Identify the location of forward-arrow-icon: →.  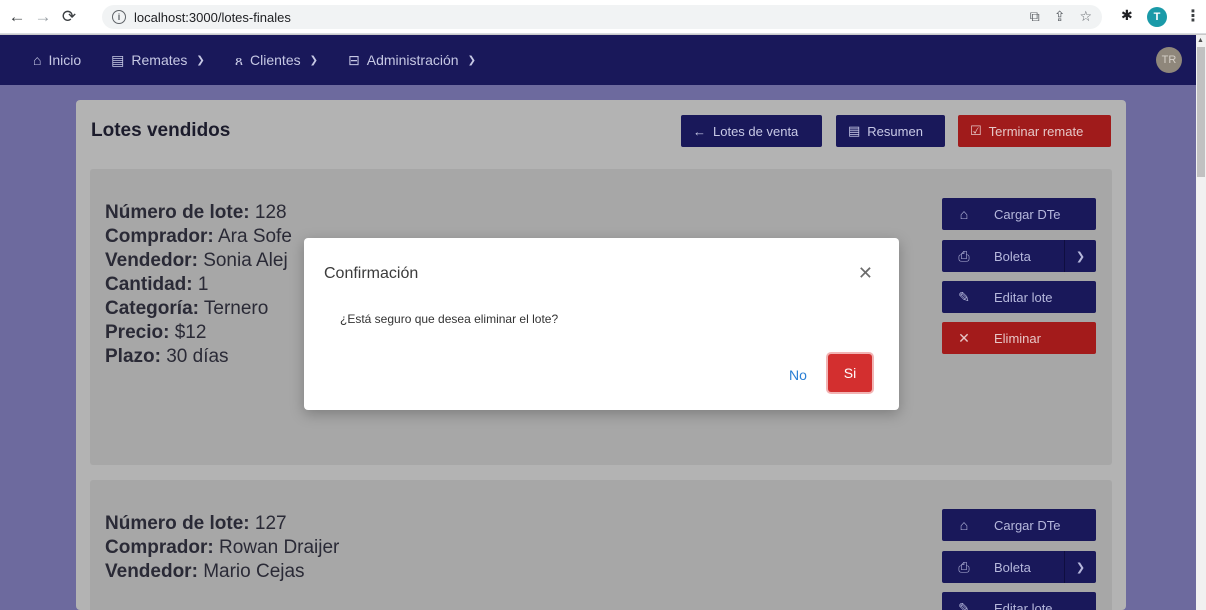
(43, 17).